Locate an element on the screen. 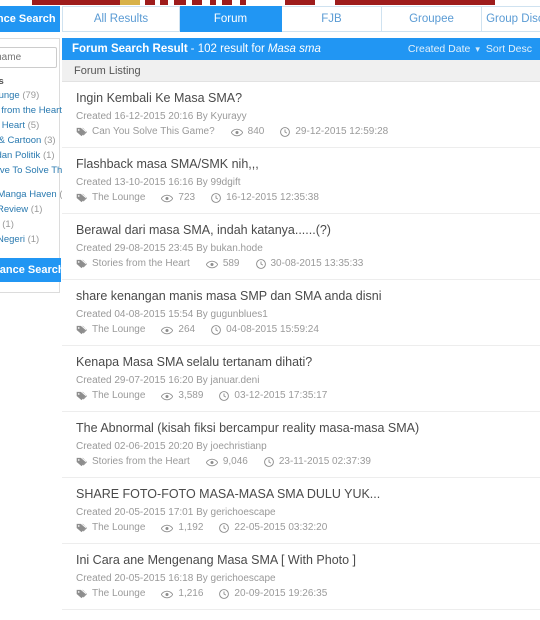 The width and height of the screenshot is (540, 620). sidebar-filter-item: Anime & Cartoon (3) is located at coordinates (28, 141).